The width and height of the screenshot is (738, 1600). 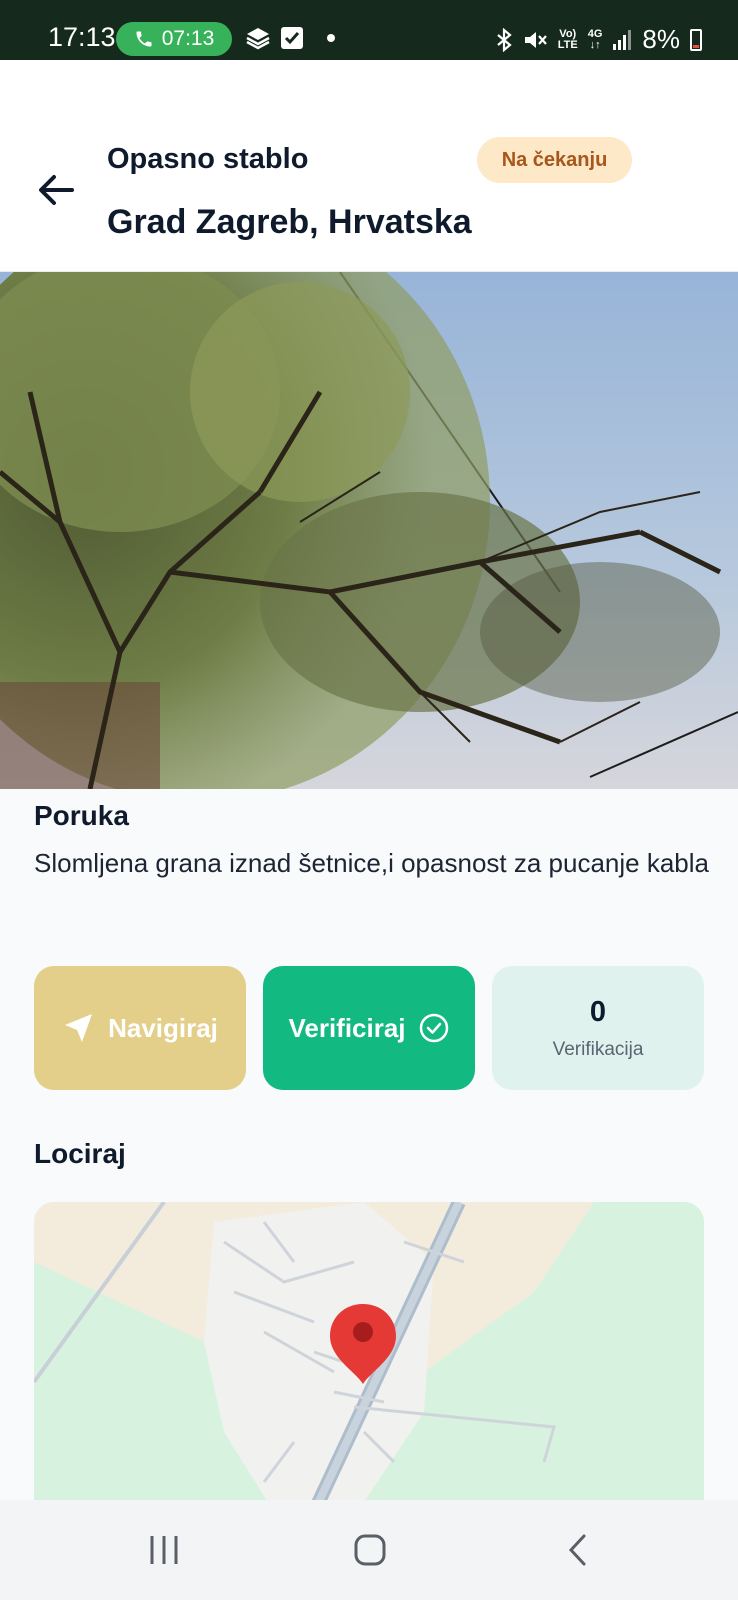 I want to click on navigate-button: Navigiraj, so click(x=140, y=1028).